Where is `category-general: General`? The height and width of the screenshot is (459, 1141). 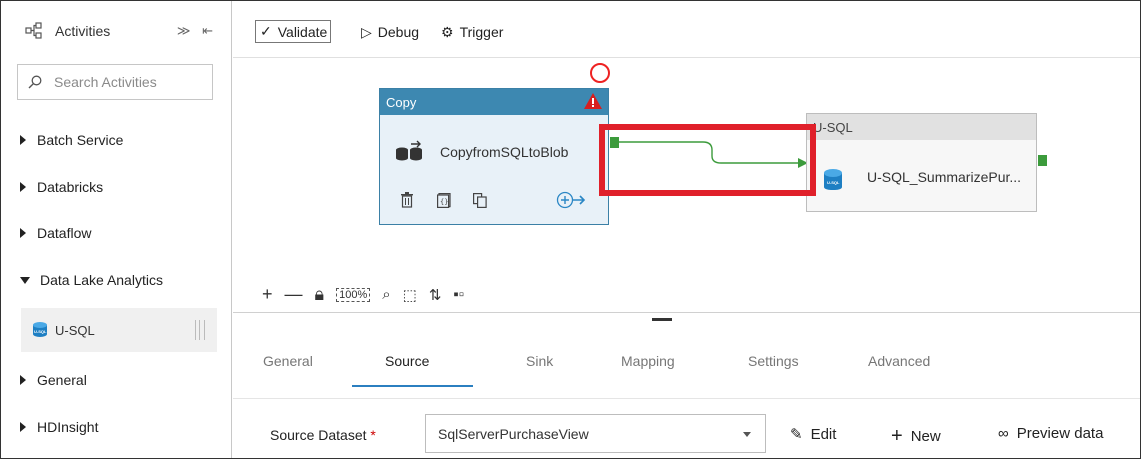 category-general: General is located at coordinates (116, 380).